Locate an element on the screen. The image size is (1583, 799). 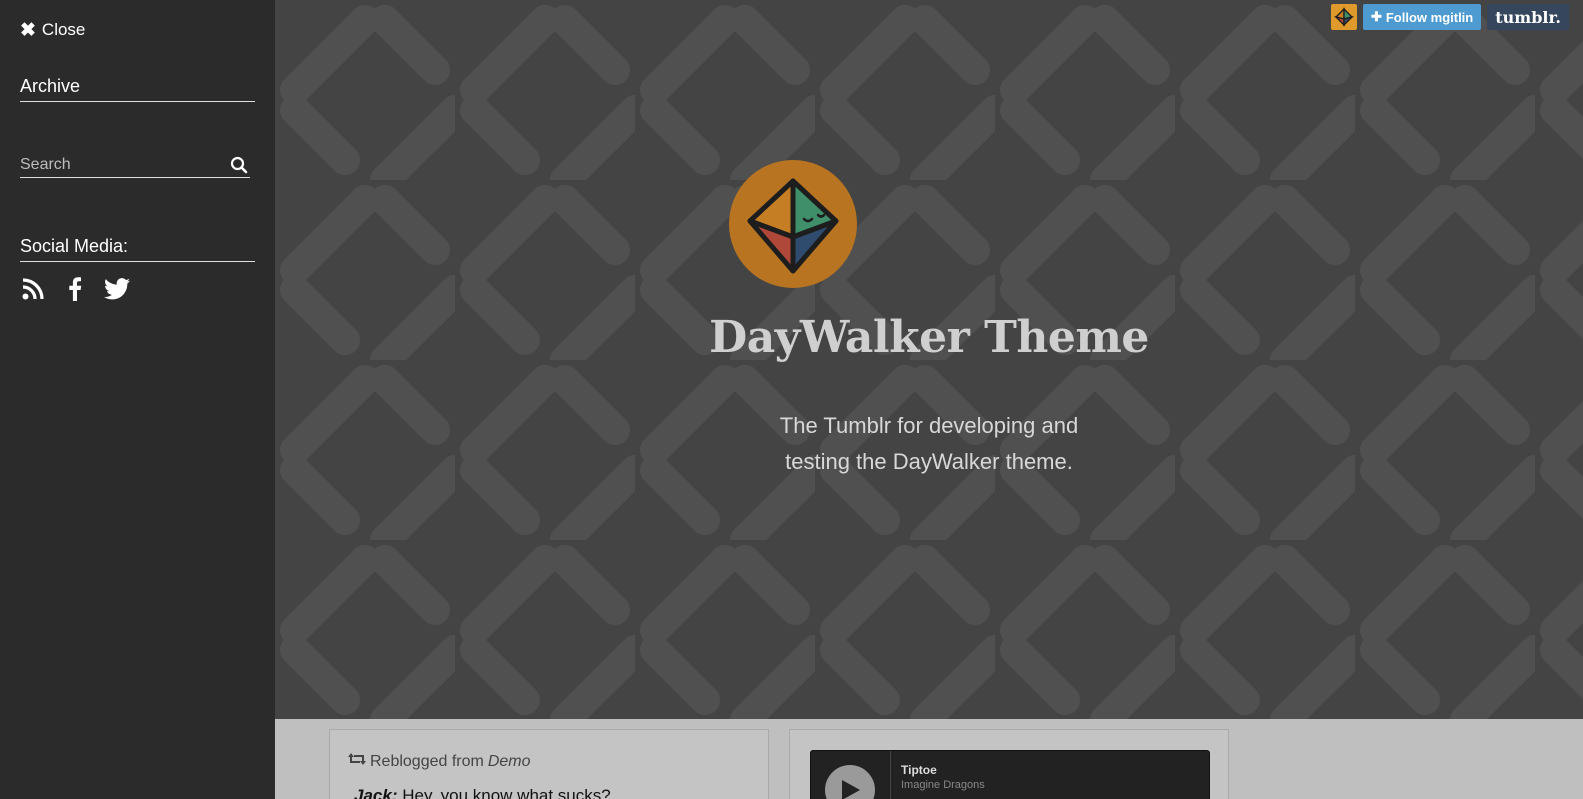
close-button: ✖ Close is located at coordinates (52, 30).